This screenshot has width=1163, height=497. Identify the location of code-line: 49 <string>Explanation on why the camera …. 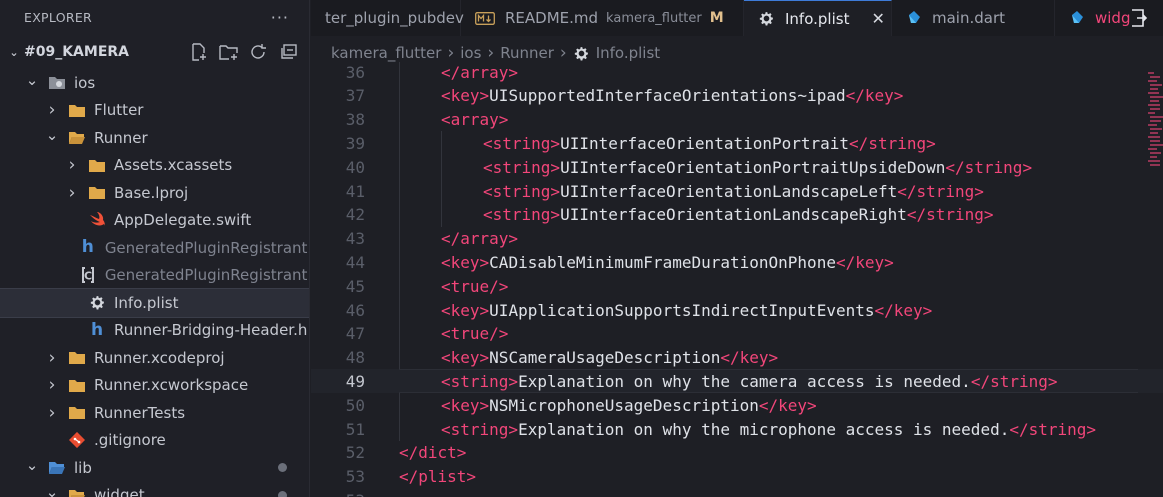
(737, 381).